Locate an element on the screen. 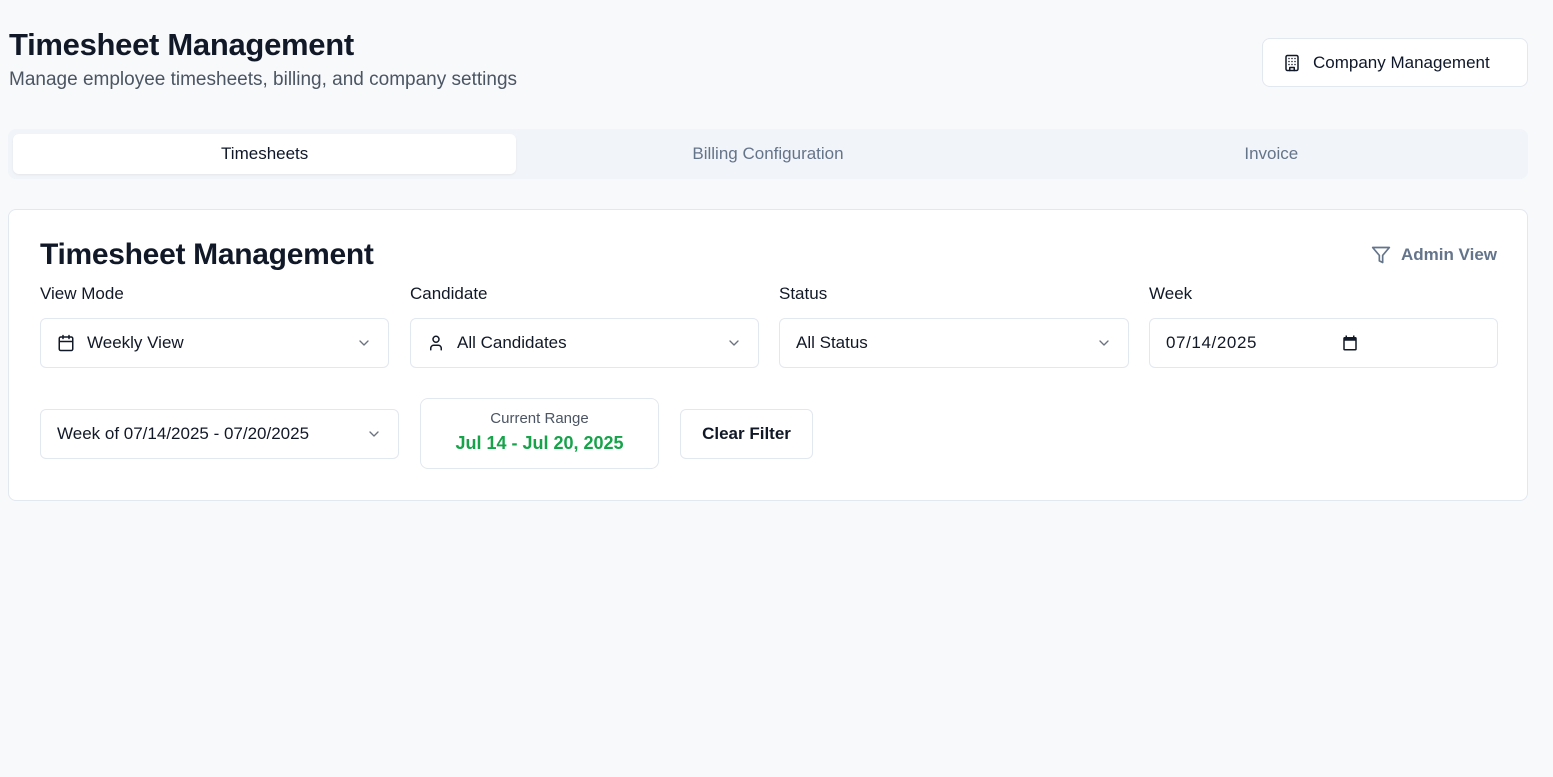 The width and height of the screenshot is (1553, 777). current-range-box: Current Range Jul 14 - Jul 20, 2025 is located at coordinates (539, 433).